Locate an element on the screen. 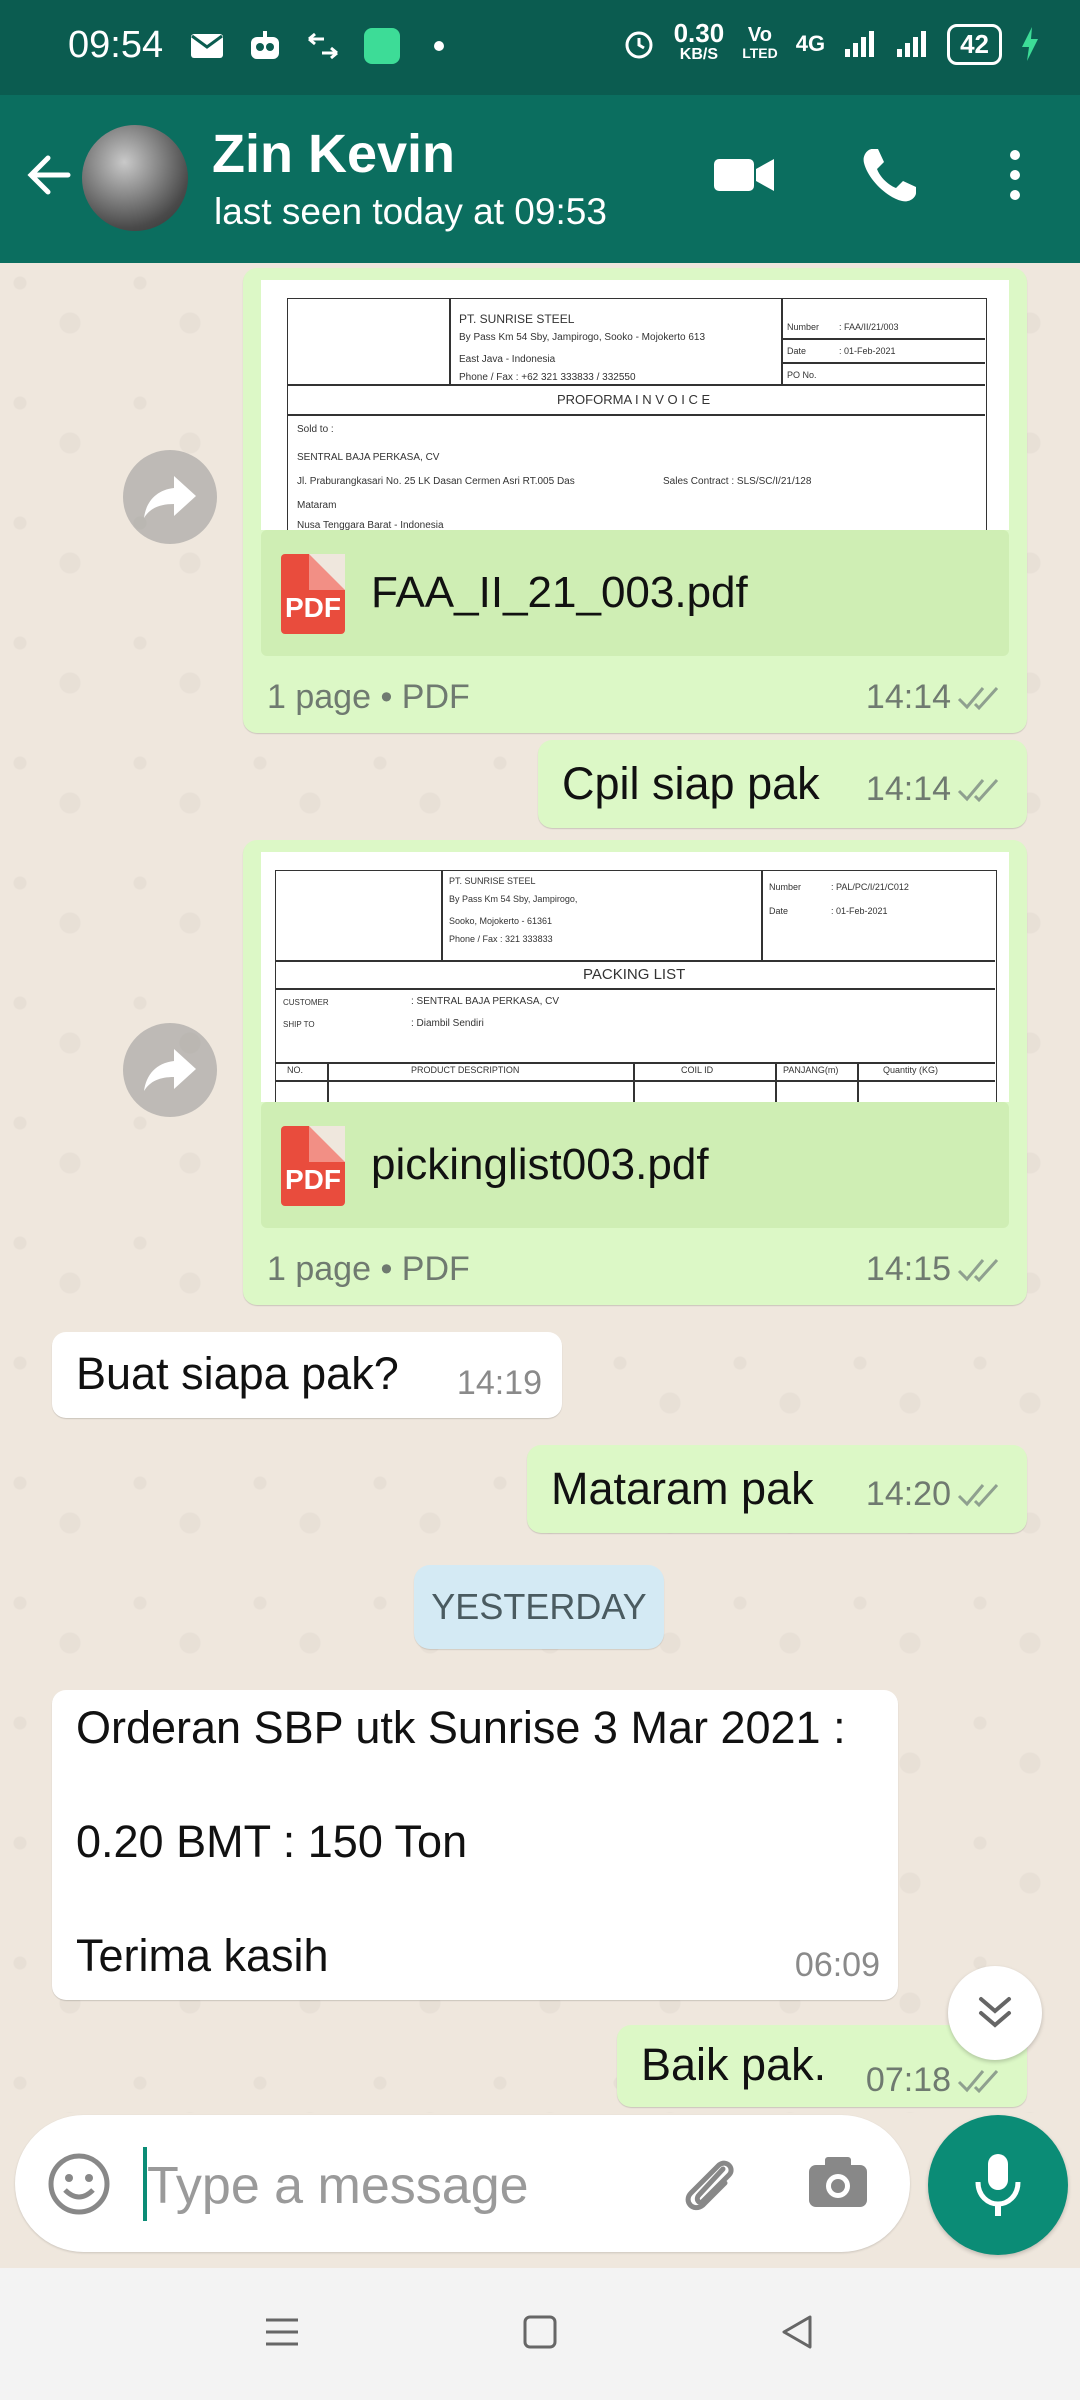 The image size is (1080, 2400). video-call-icon is located at coordinates (745, 175).